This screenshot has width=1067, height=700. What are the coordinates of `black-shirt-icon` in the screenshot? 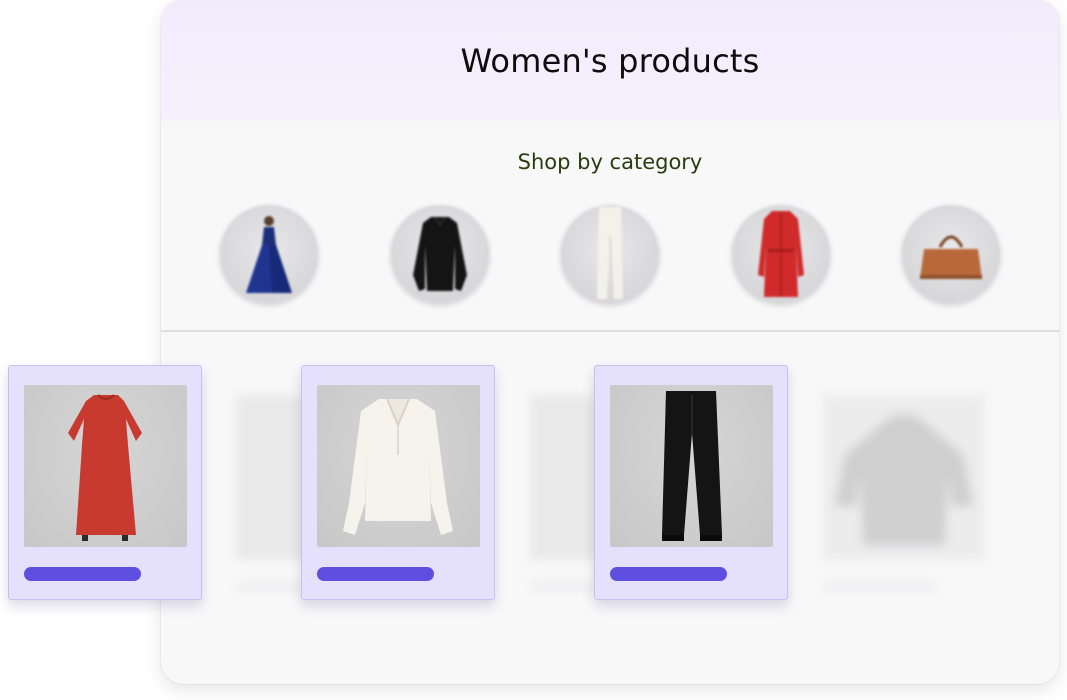 It's located at (440, 253).